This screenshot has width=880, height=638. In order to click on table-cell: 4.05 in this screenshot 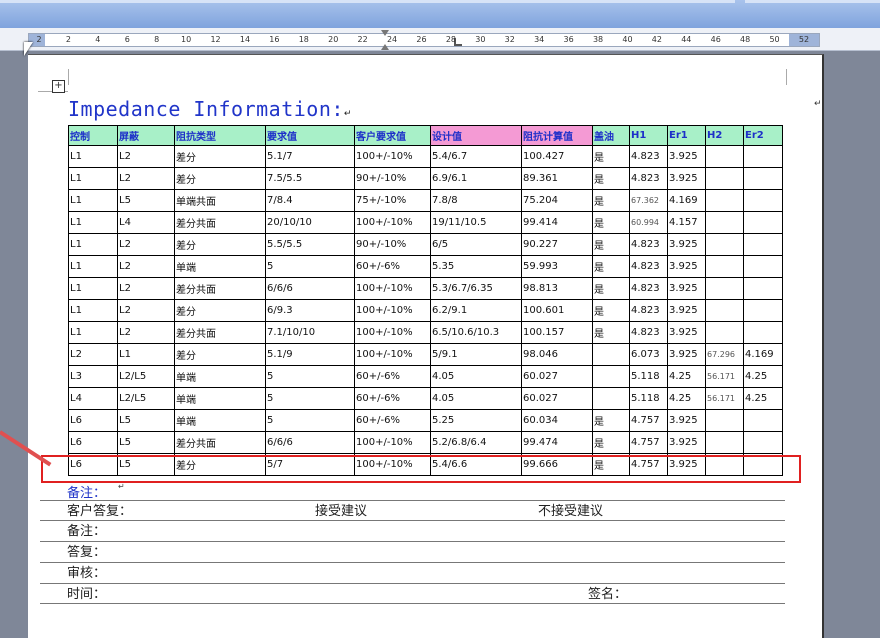, I will do `click(476, 398)`.